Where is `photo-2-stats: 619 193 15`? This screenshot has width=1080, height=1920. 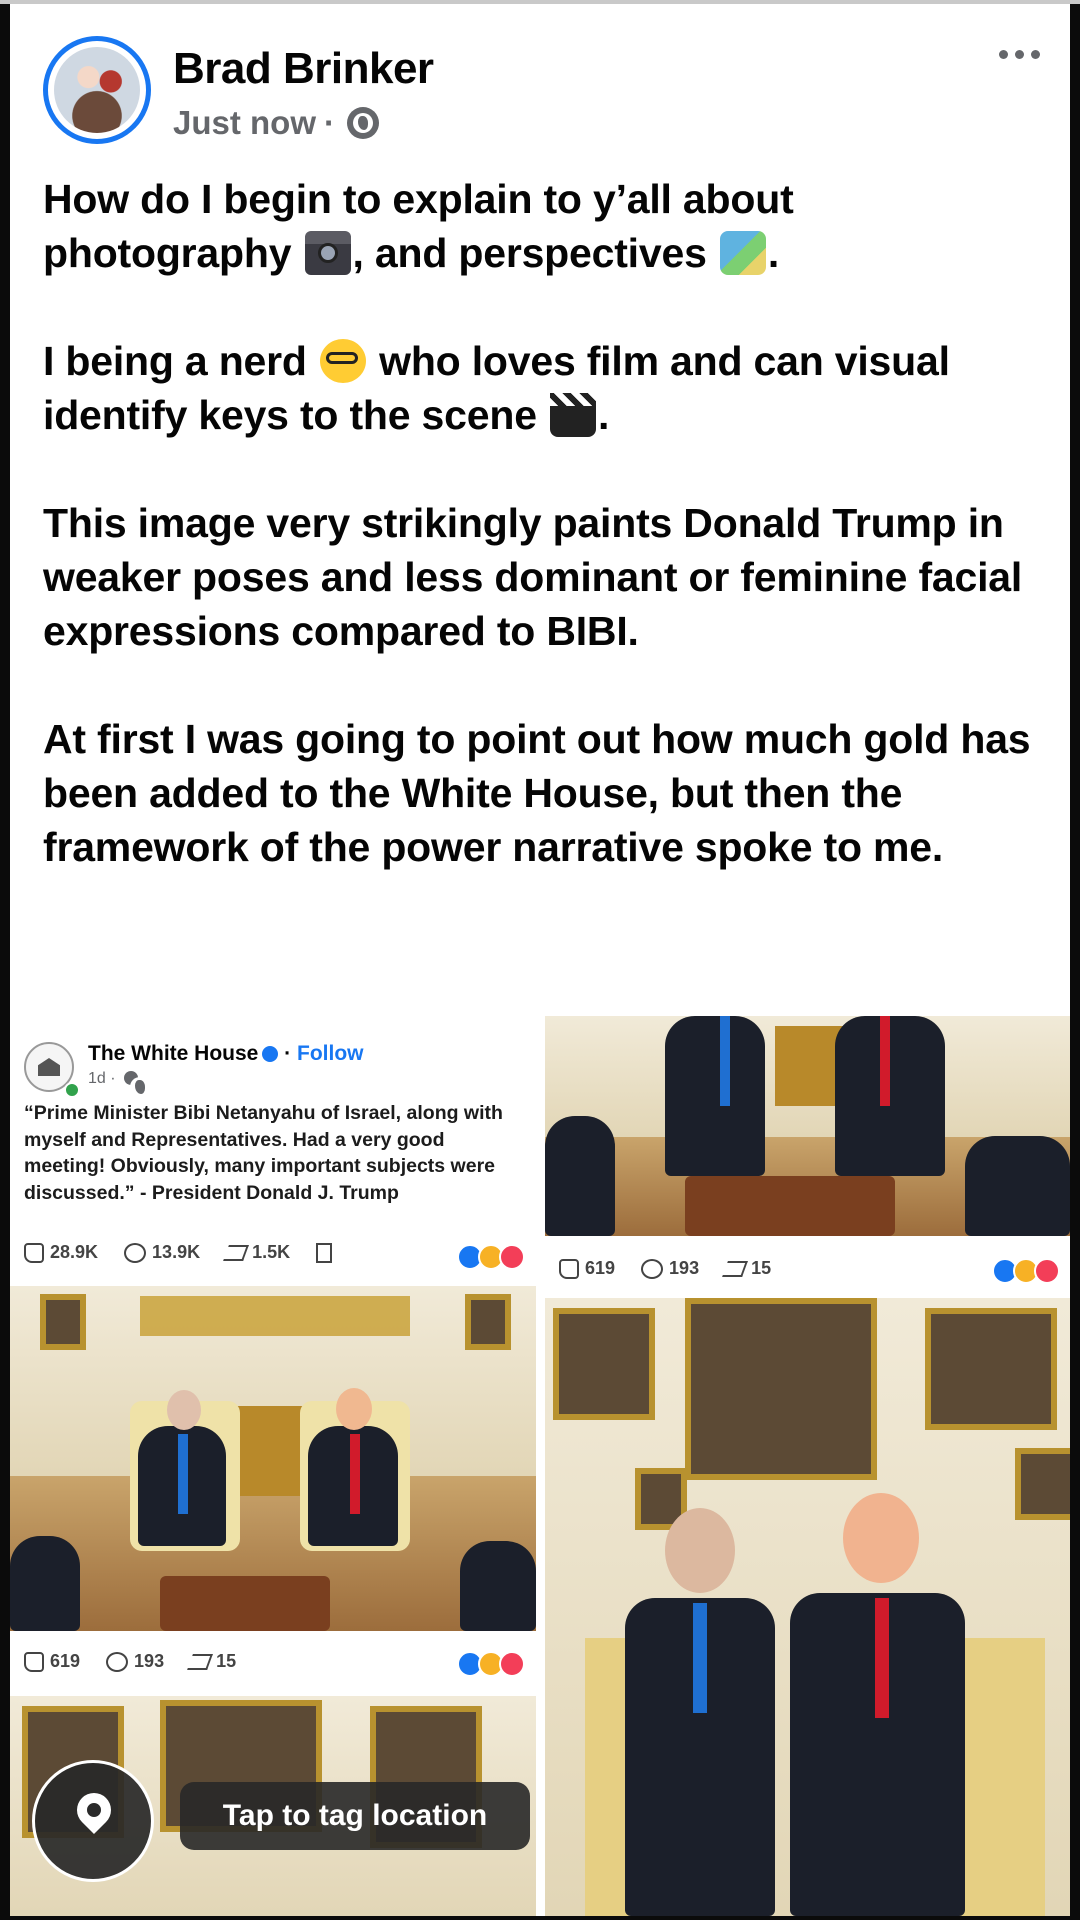 photo-2-stats: 619 193 15 is located at coordinates (807, 1266).